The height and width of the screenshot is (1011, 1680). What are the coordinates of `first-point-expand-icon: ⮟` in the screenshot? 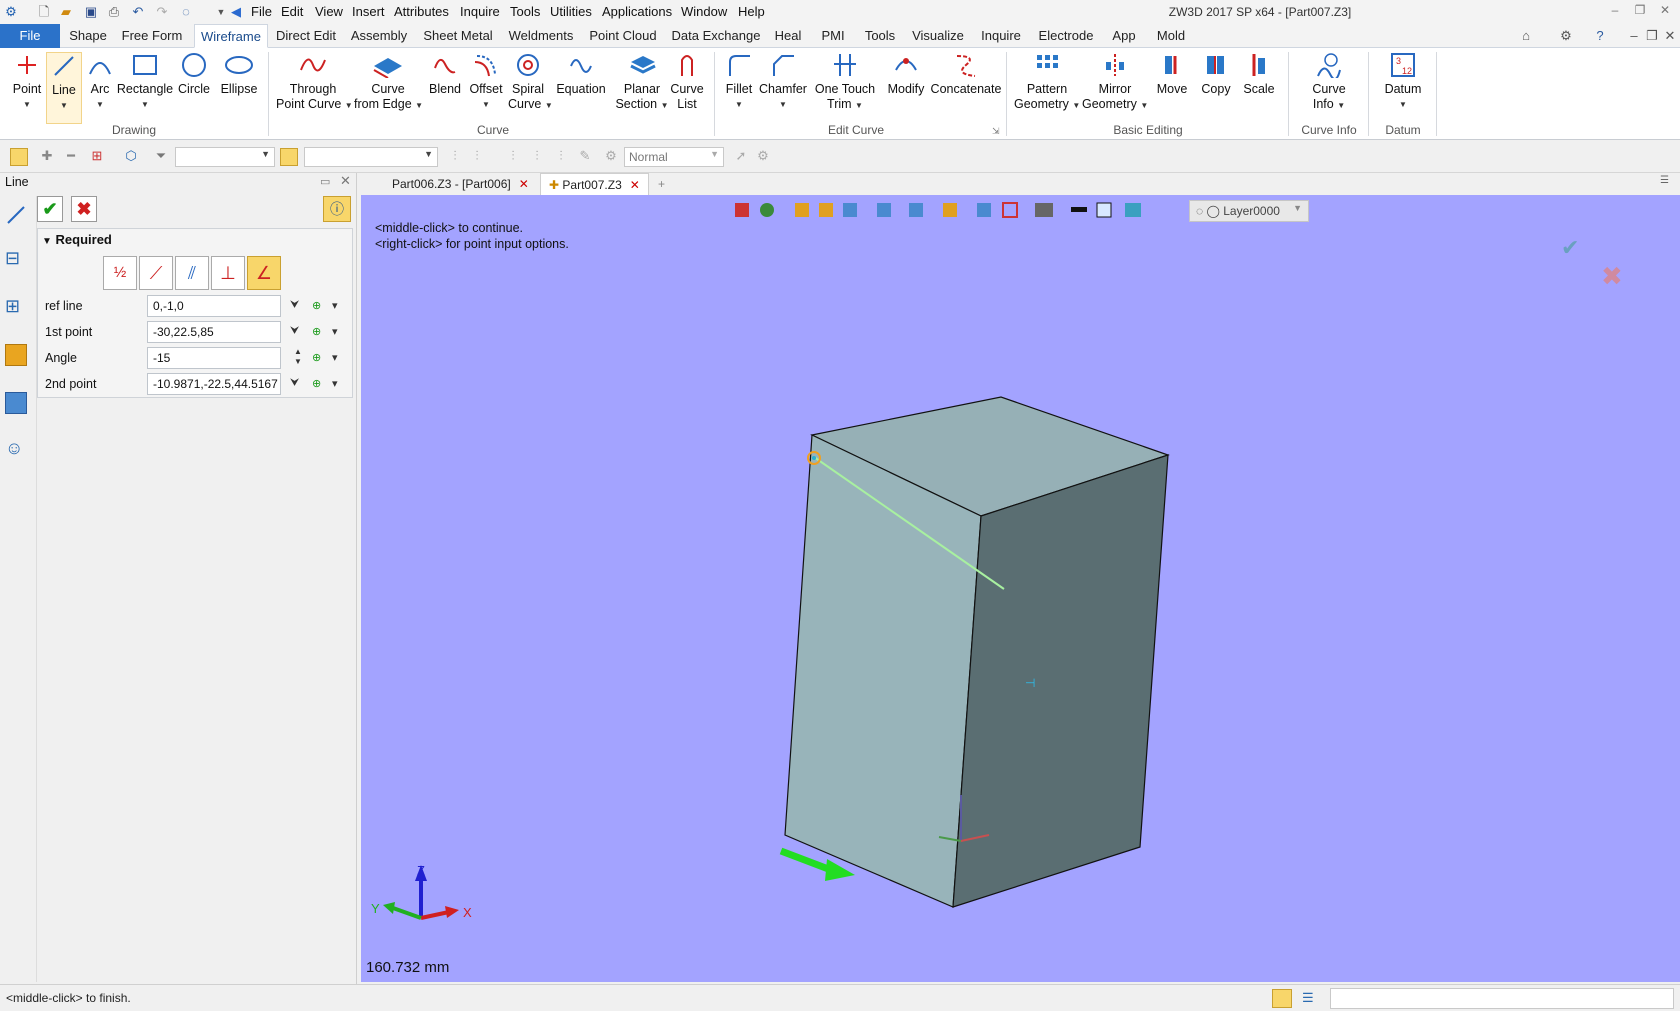 It's located at (294, 331).